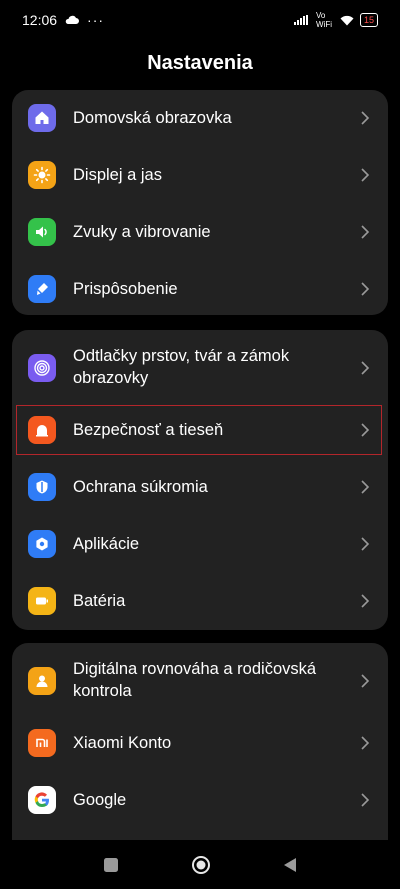 The image size is (400, 889). Describe the element at coordinates (152, 118) in the screenshot. I see `settings-item-label: Domovská obrazovka` at that location.